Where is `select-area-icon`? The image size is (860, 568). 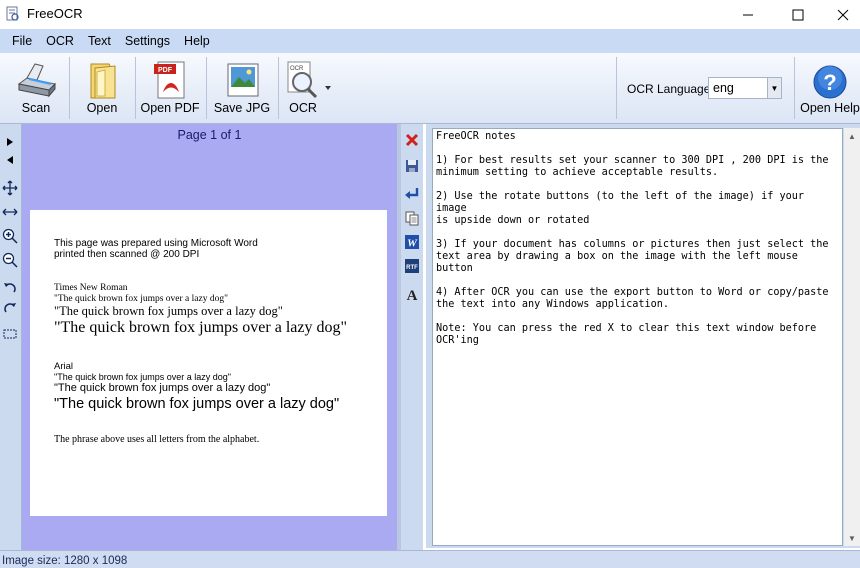
select-area-icon is located at coordinates (10, 334).